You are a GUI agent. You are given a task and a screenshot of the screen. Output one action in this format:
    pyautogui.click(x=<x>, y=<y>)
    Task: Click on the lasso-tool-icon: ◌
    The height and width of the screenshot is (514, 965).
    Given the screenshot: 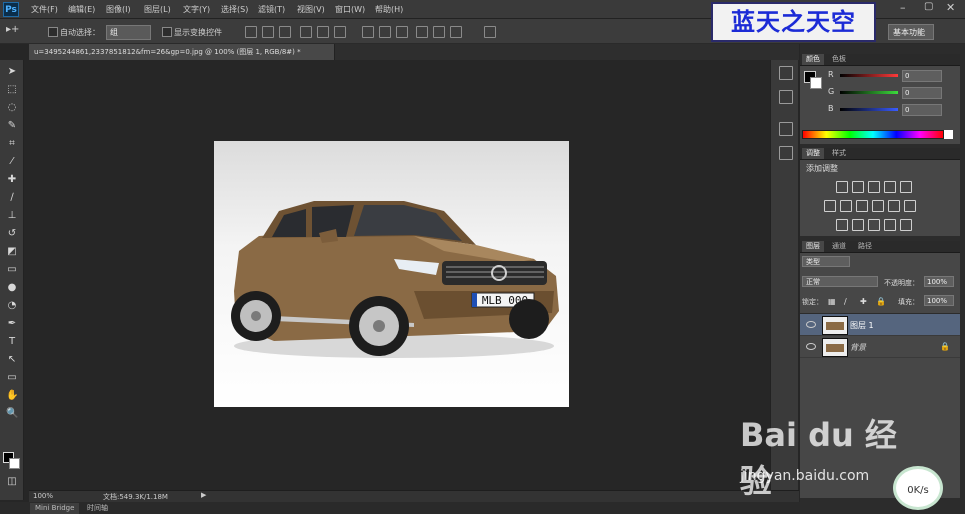 What is the action you would take?
    pyautogui.click(x=12, y=108)
    